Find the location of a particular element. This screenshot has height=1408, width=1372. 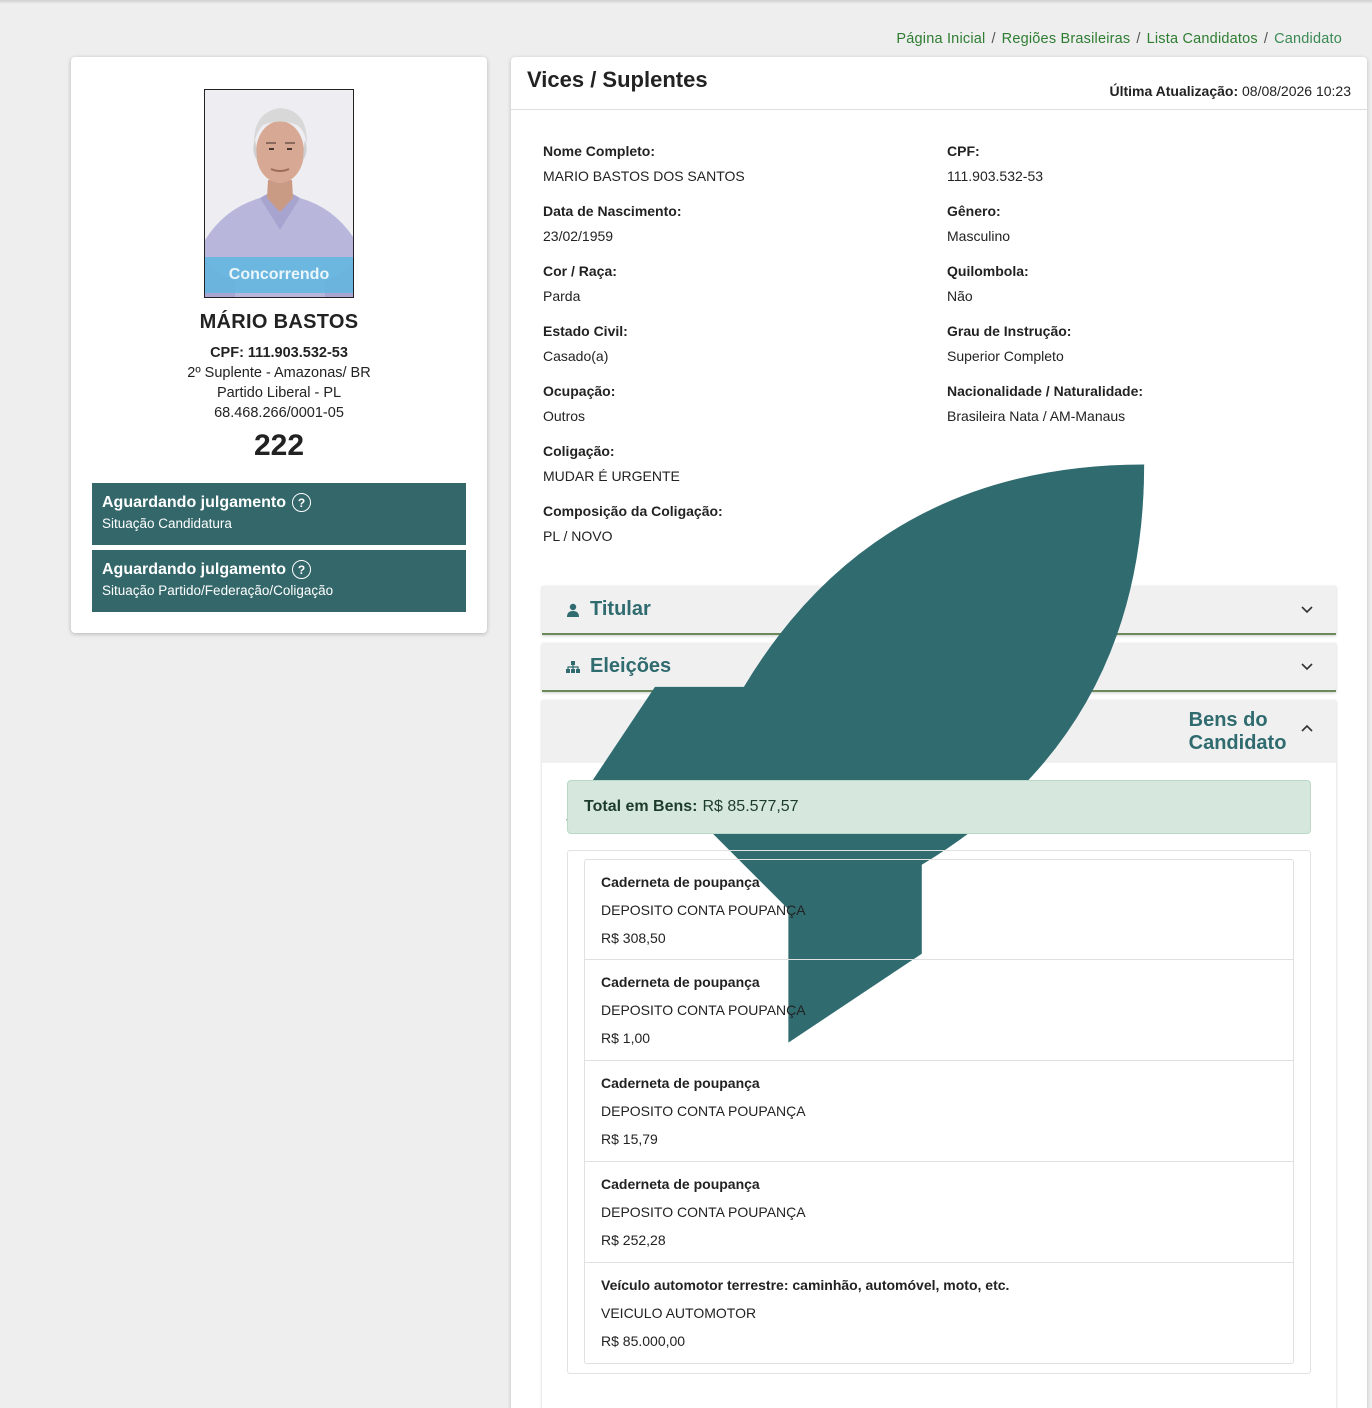

status-candidacy-subtitle: Situação Candidatura is located at coordinates (167, 523).